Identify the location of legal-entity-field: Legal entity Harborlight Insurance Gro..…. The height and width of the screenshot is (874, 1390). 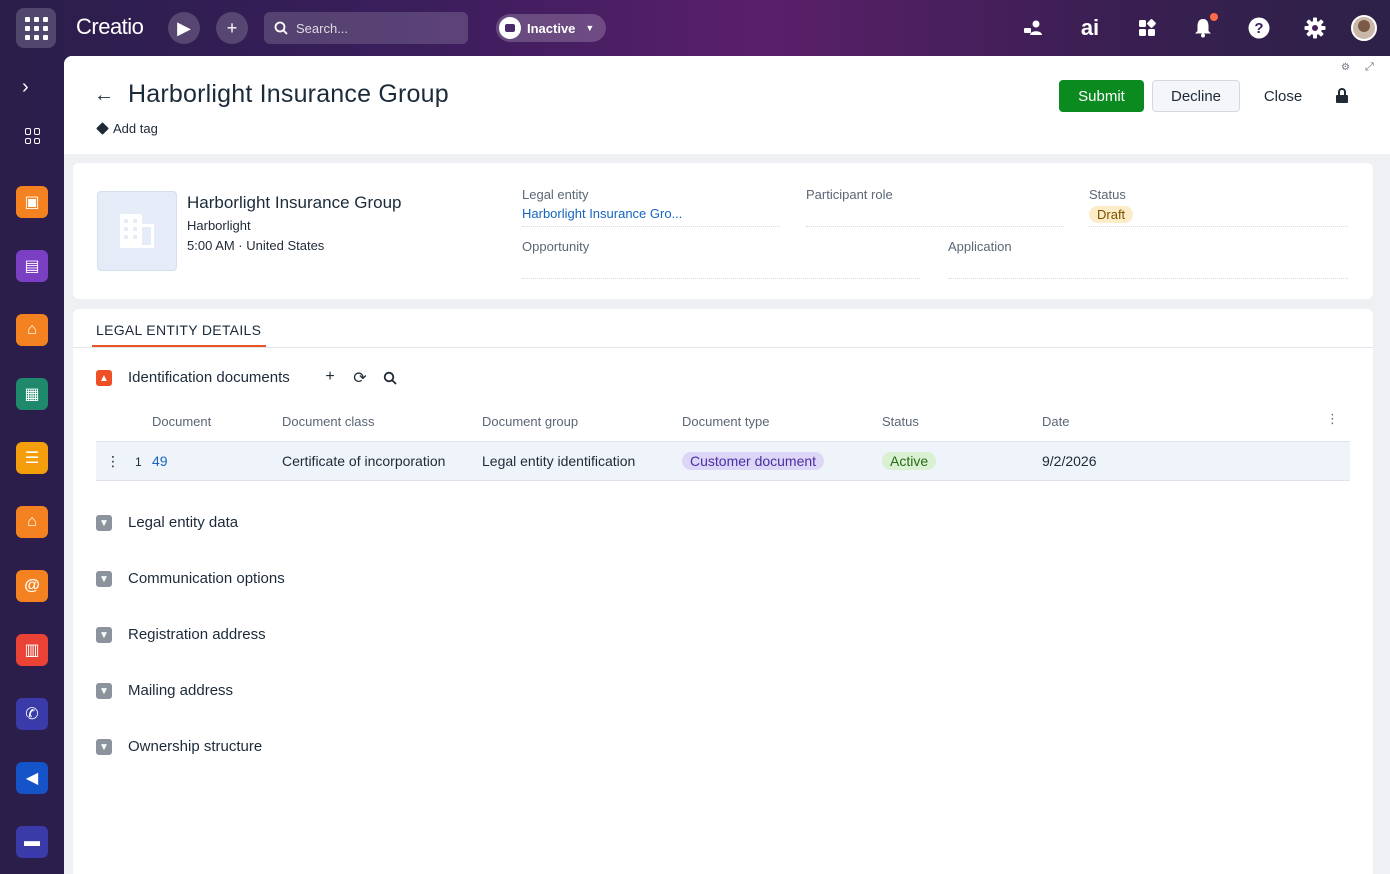
(651, 207).